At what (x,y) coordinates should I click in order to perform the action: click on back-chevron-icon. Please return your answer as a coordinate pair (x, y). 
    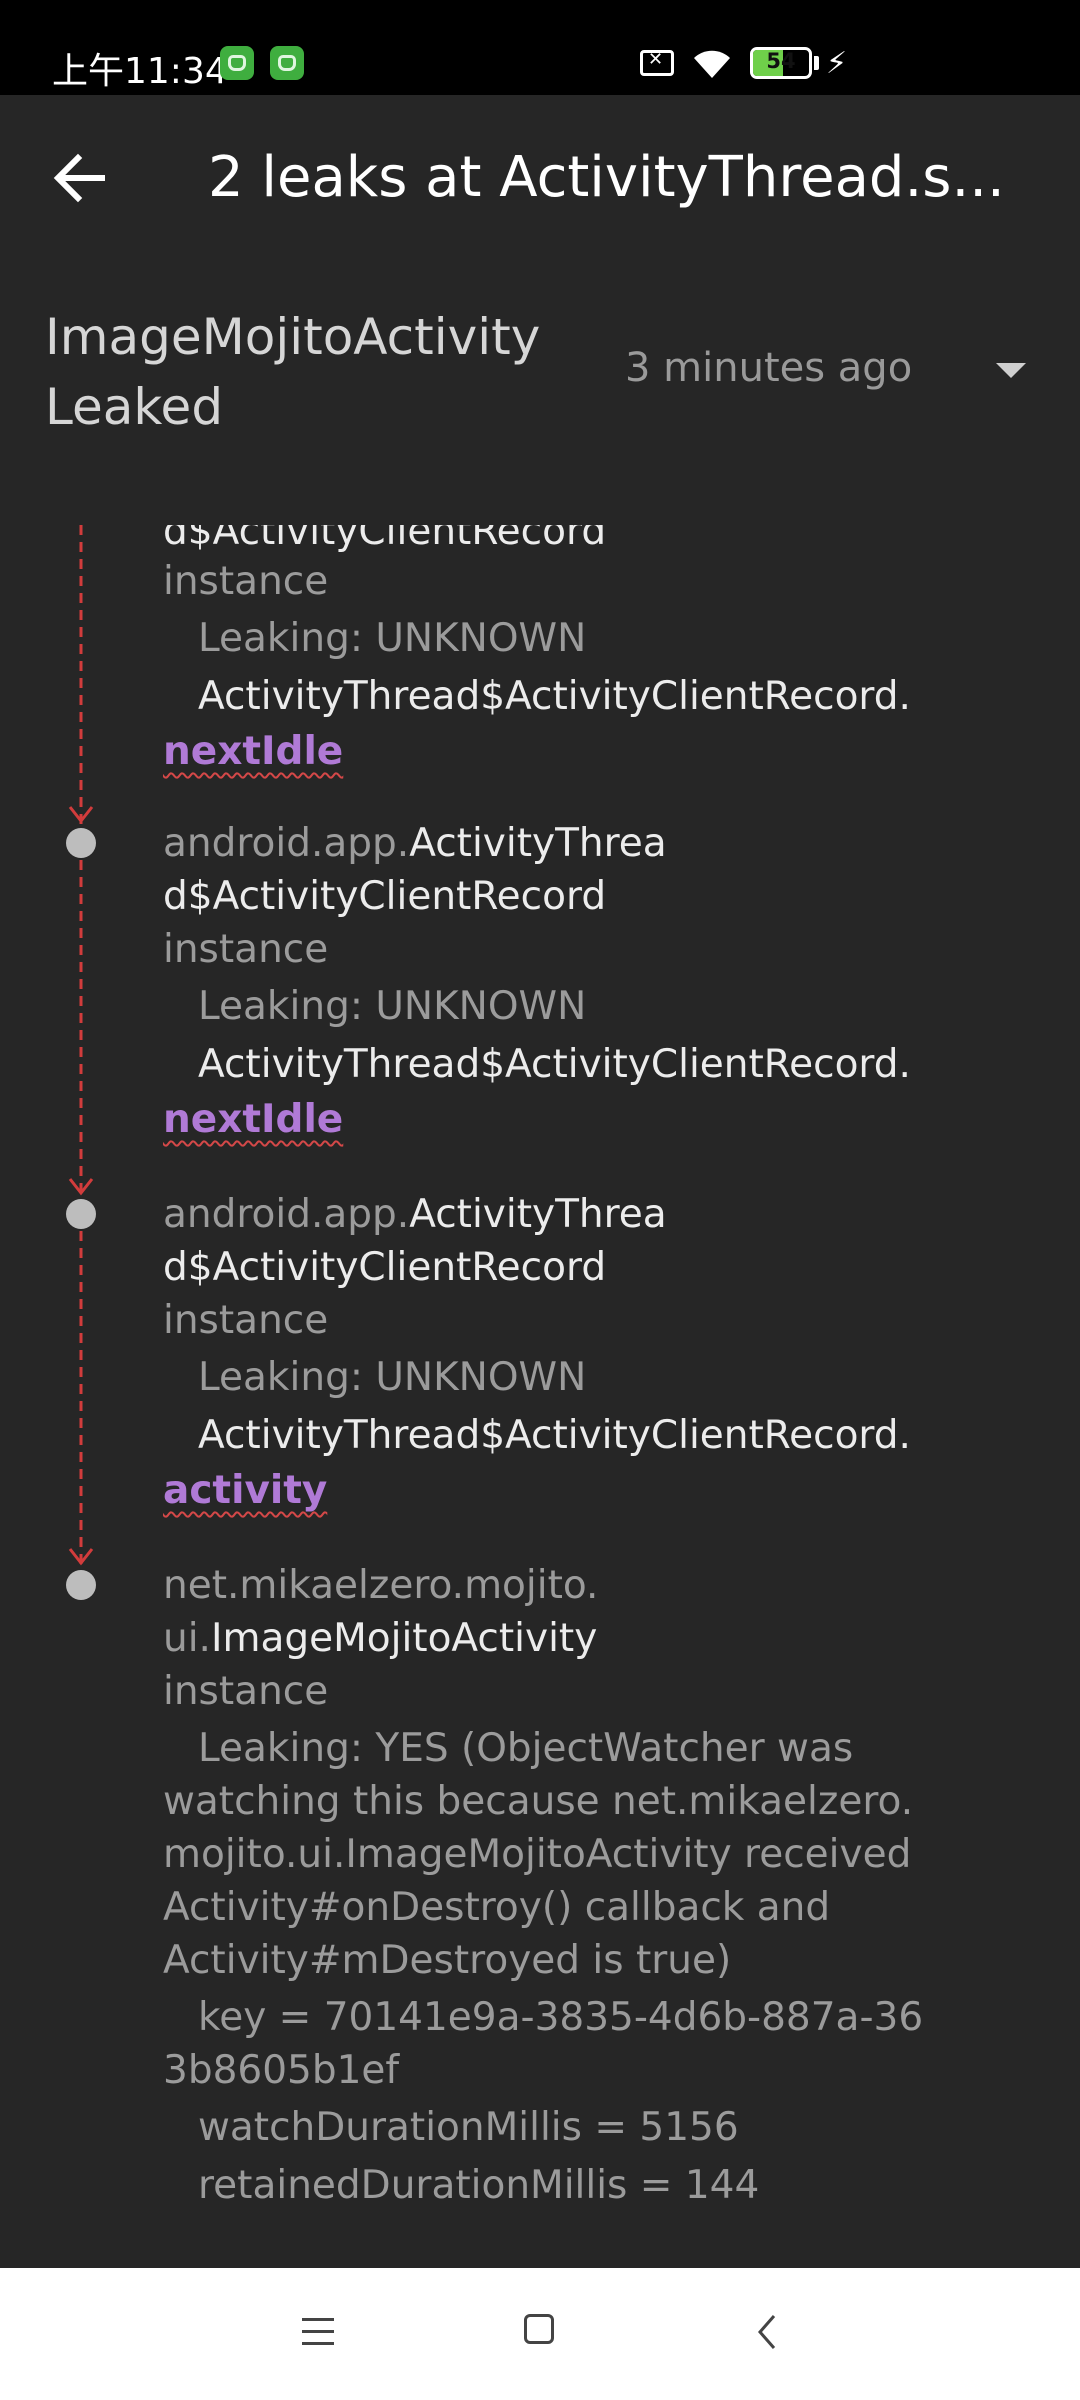
    Looking at the image, I should click on (767, 2332).